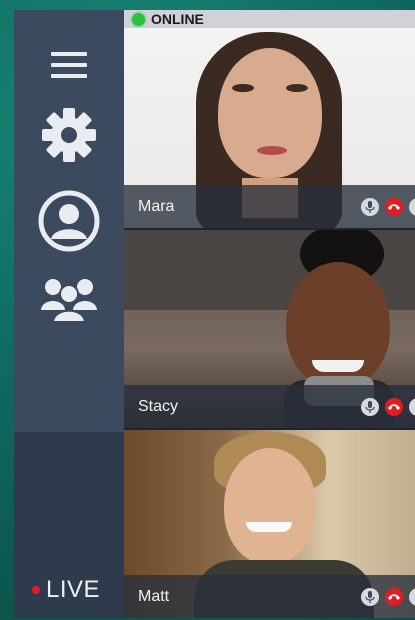  I want to click on live-dot-icon, so click(36, 590).